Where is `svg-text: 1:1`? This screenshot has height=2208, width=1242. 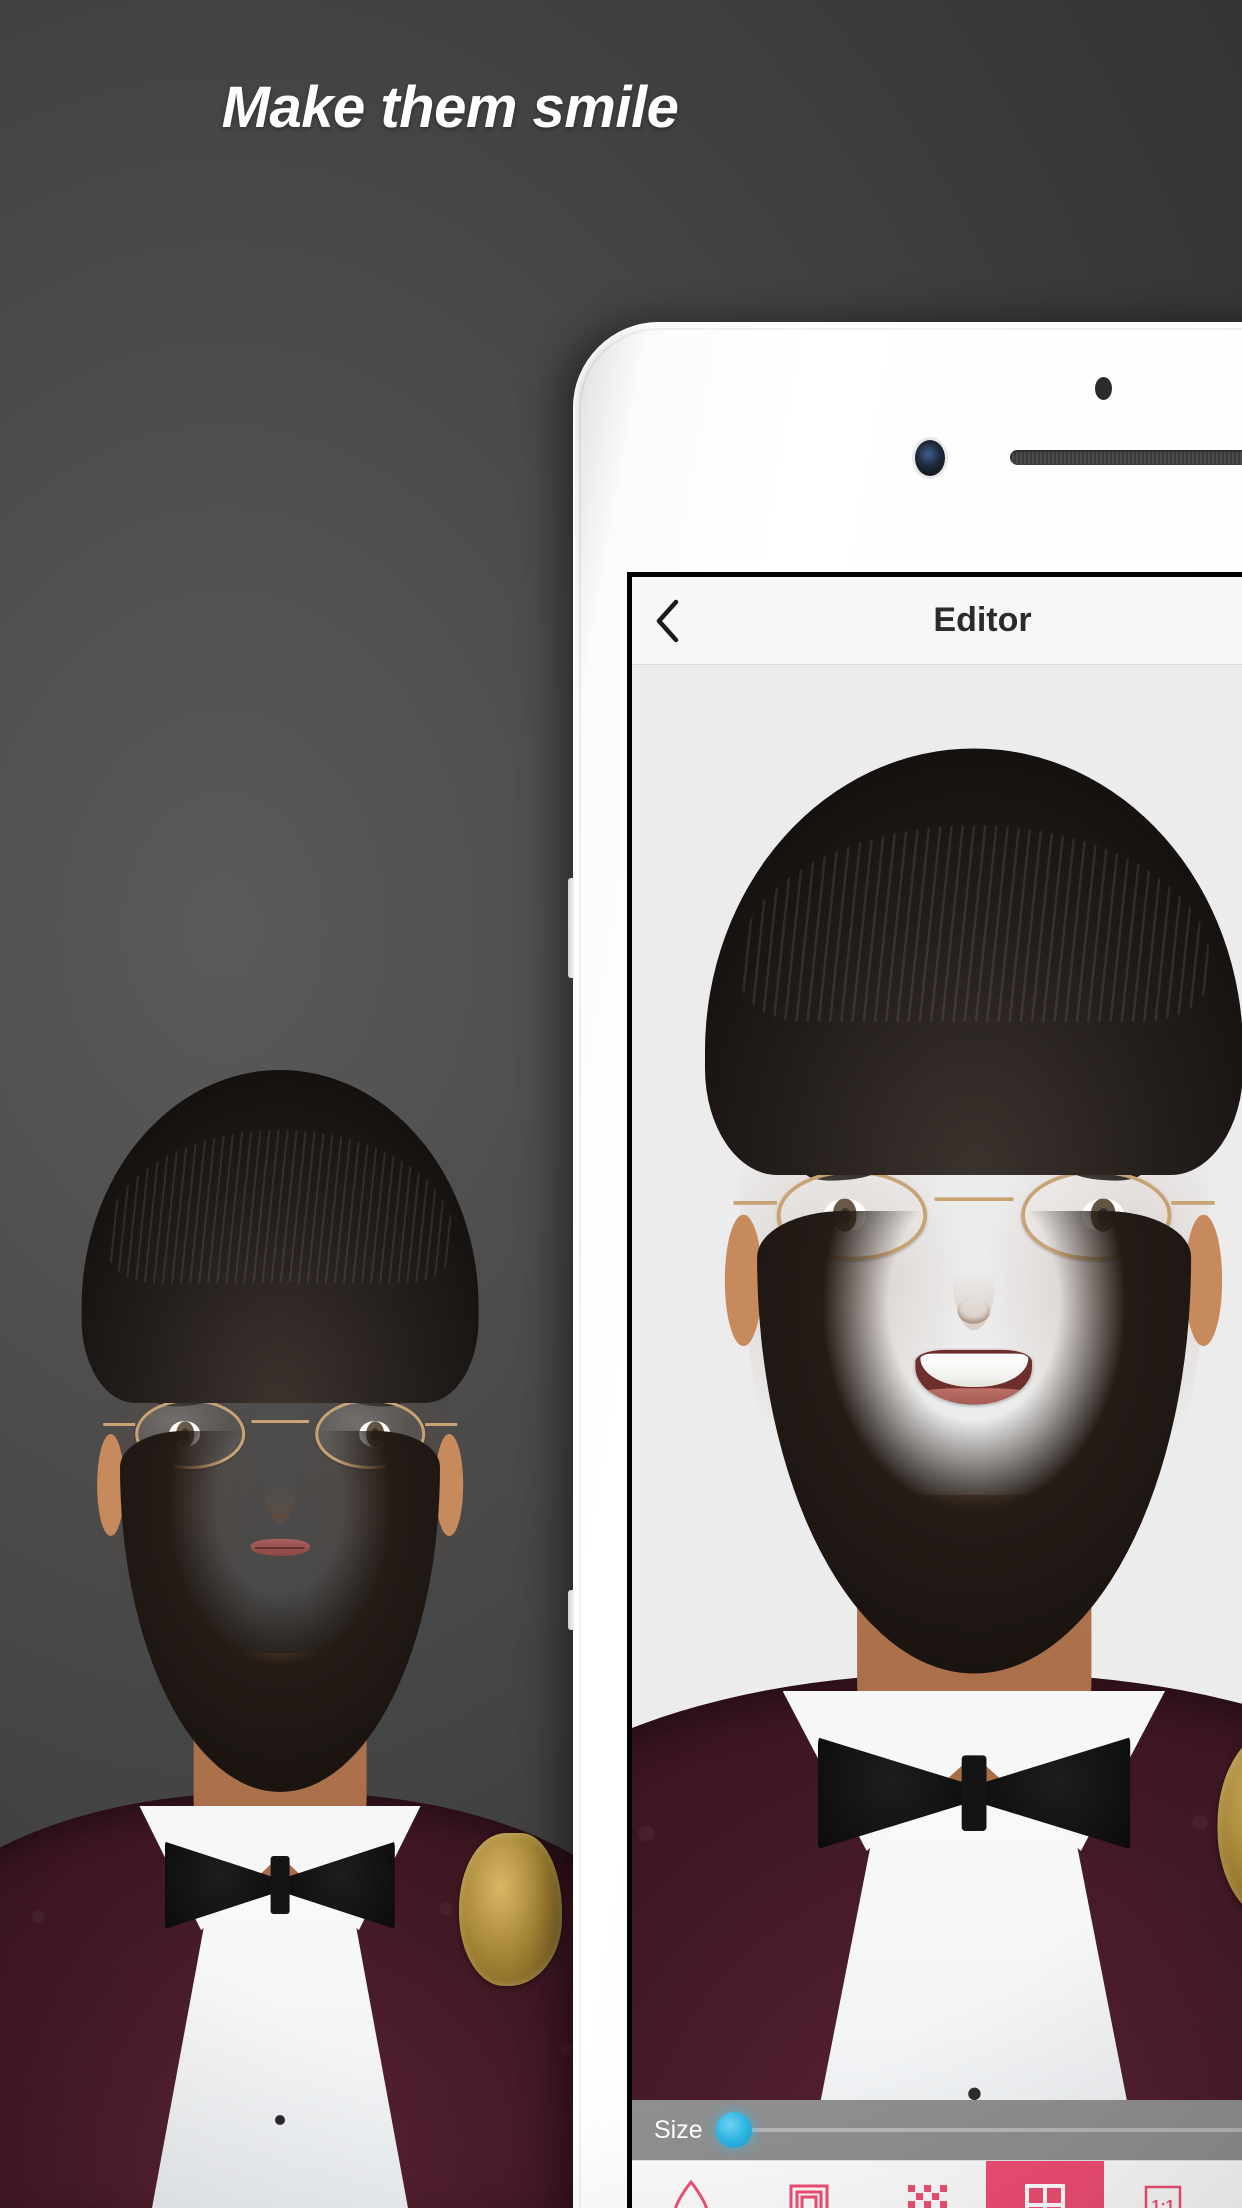
svg-text: 1:1 is located at coordinates (1162, 2203).